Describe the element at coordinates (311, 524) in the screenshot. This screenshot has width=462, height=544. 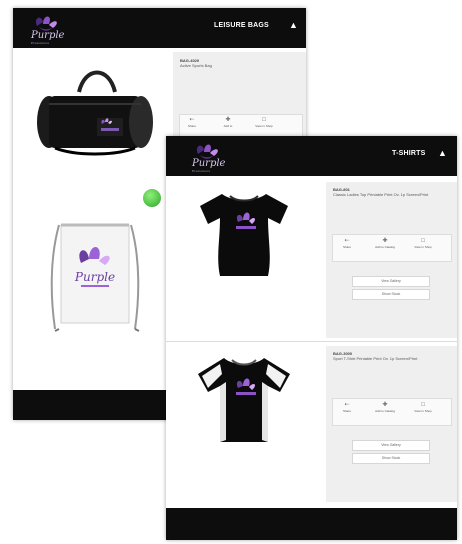
I see `front-footer-bar` at that location.